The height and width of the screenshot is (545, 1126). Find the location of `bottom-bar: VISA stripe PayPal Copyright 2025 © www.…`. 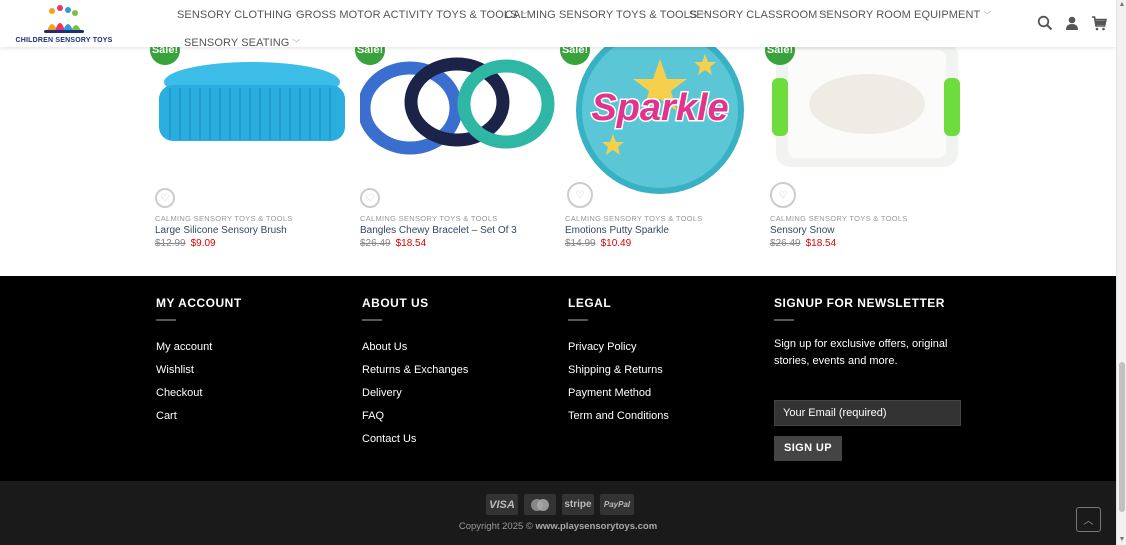

bottom-bar: VISA stripe PayPal Copyright 2025 © www.… is located at coordinates (558, 513).